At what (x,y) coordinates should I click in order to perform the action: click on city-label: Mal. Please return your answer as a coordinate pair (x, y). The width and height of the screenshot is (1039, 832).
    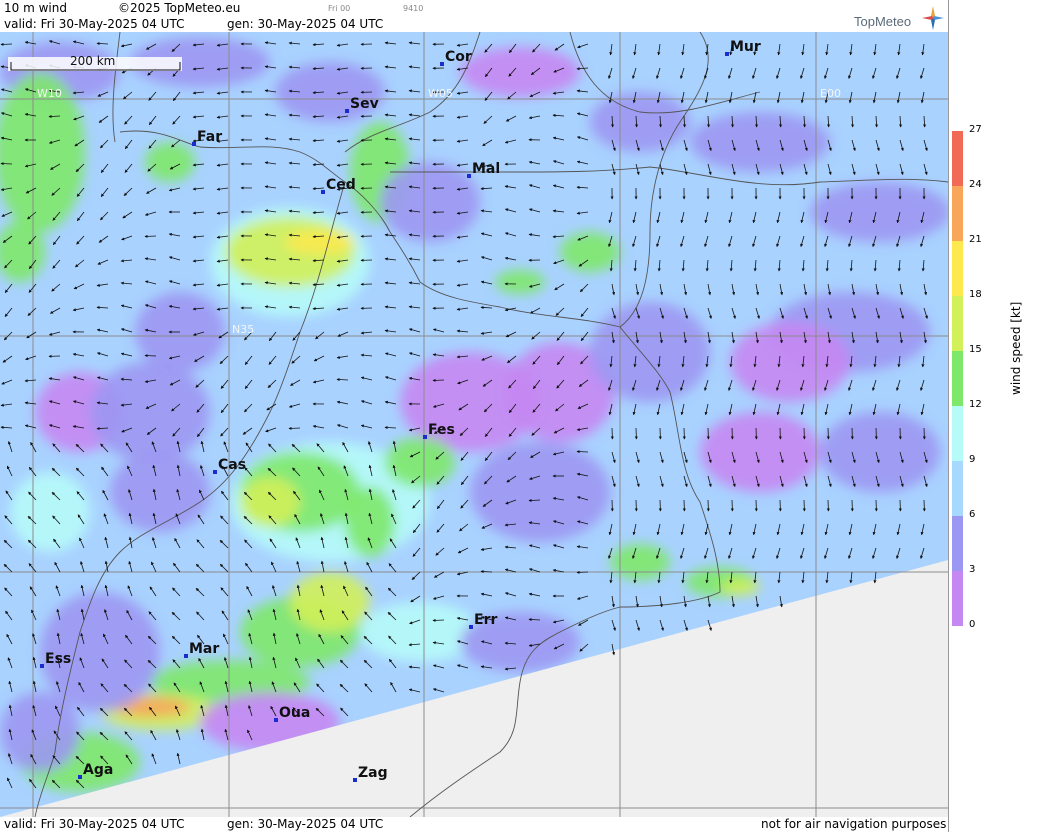
    Looking at the image, I should click on (486, 169).